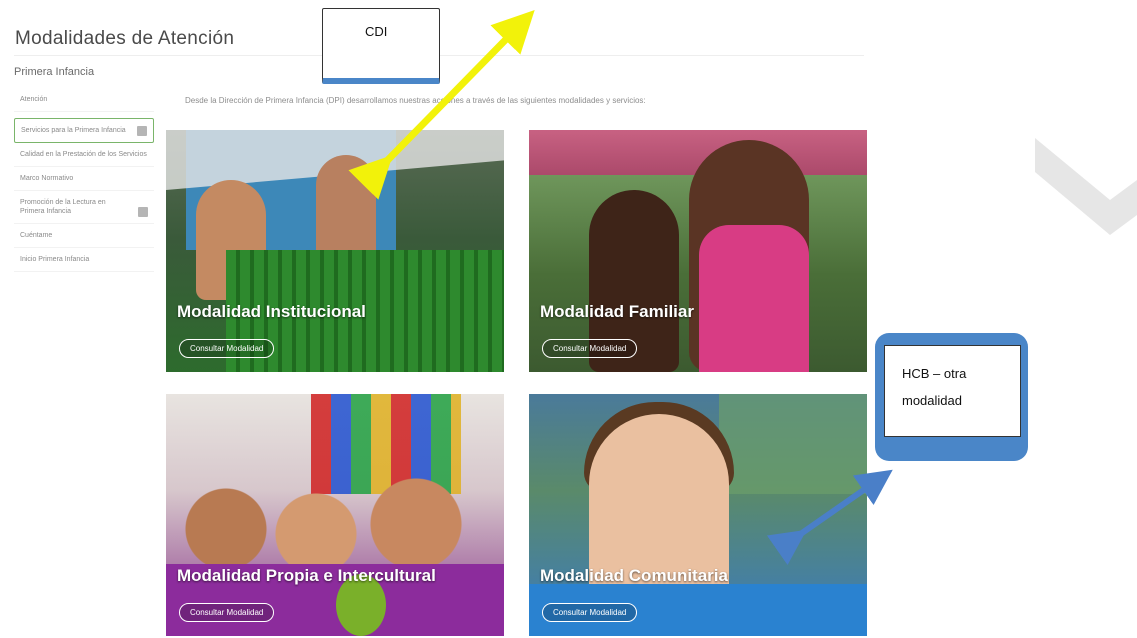  Describe the element at coordinates (829, 517) in the screenshot. I see `blue-arrow` at that location.